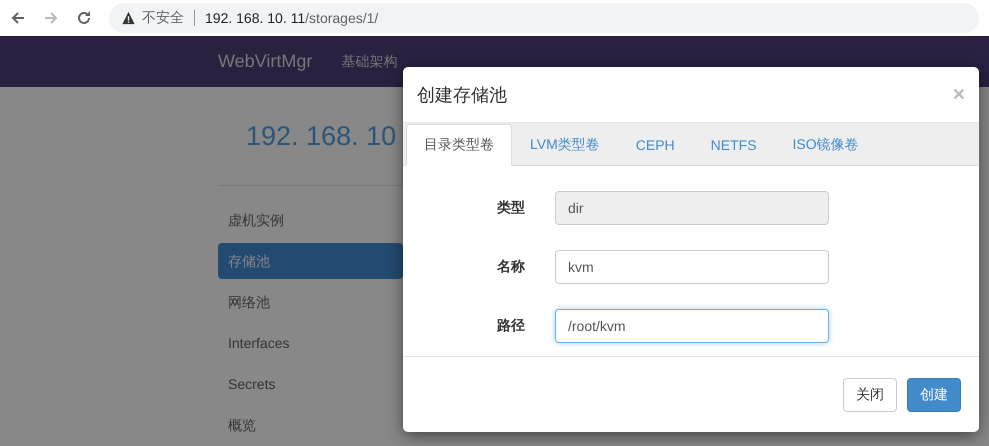  What do you see at coordinates (510, 208) in the screenshot?
I see `field-label: 类型` at bounding box center [510, 208].